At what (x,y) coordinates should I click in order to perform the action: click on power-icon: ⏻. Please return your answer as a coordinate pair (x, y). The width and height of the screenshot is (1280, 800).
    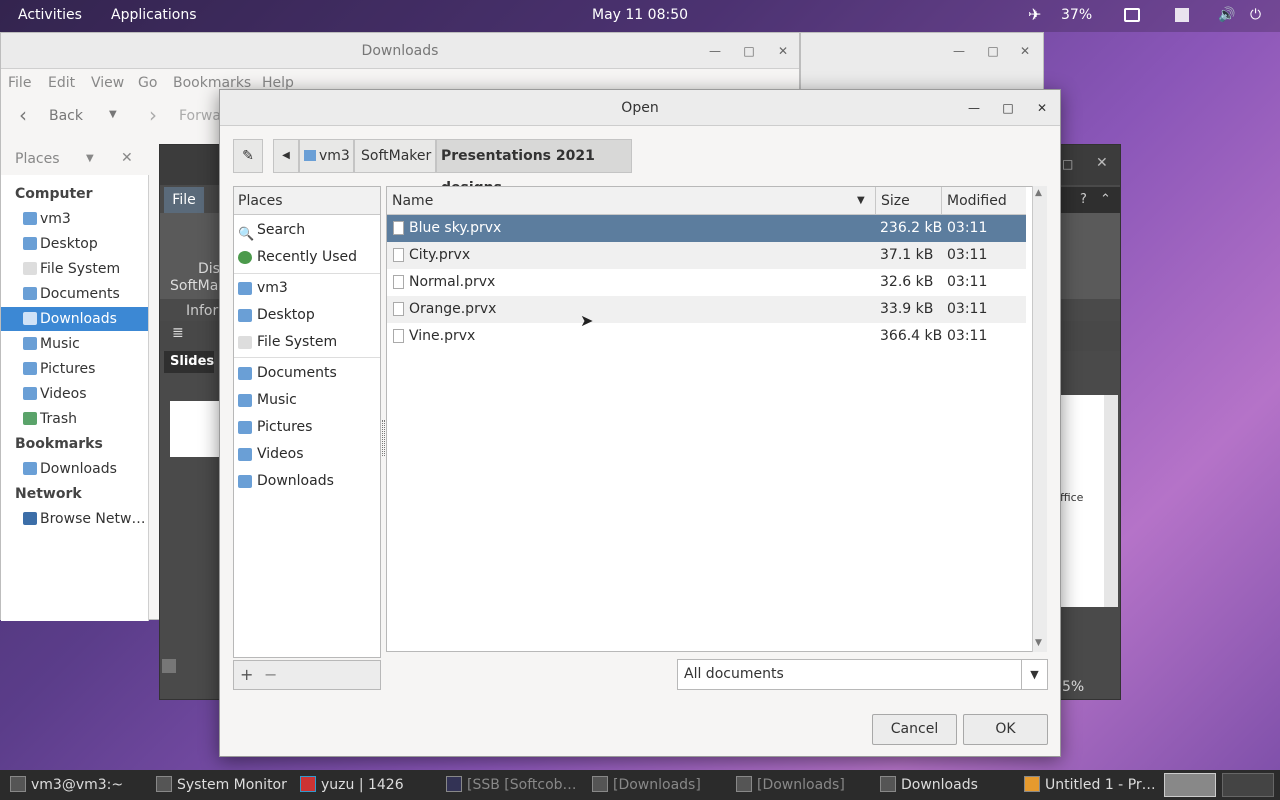
    Looking at the image, I should click on (1255, 15).